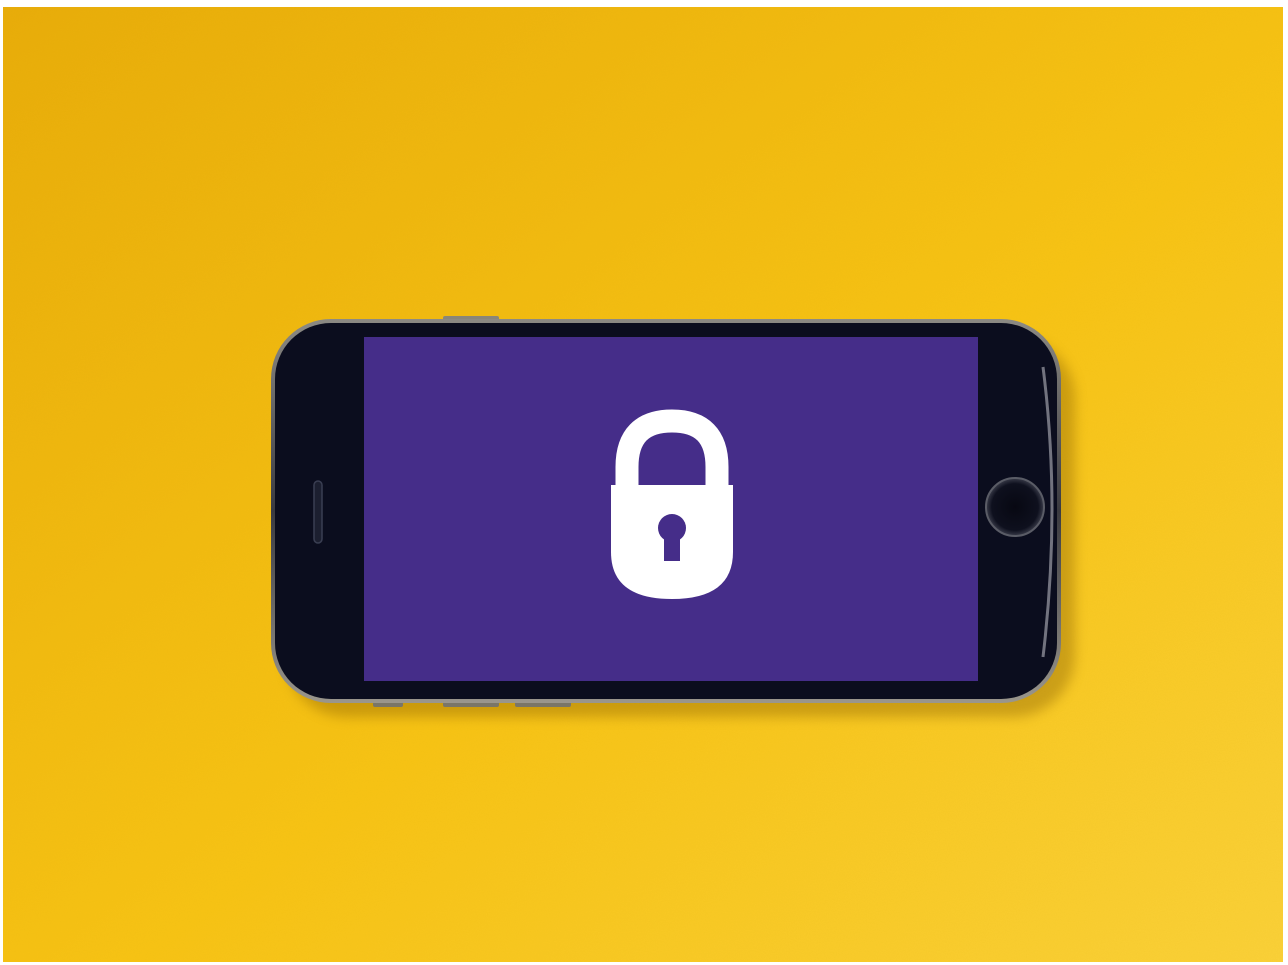 Image resolution: width=1288 pixels, height=965 pixels. I want to click on earpiece-speaker, so click(318, 512).